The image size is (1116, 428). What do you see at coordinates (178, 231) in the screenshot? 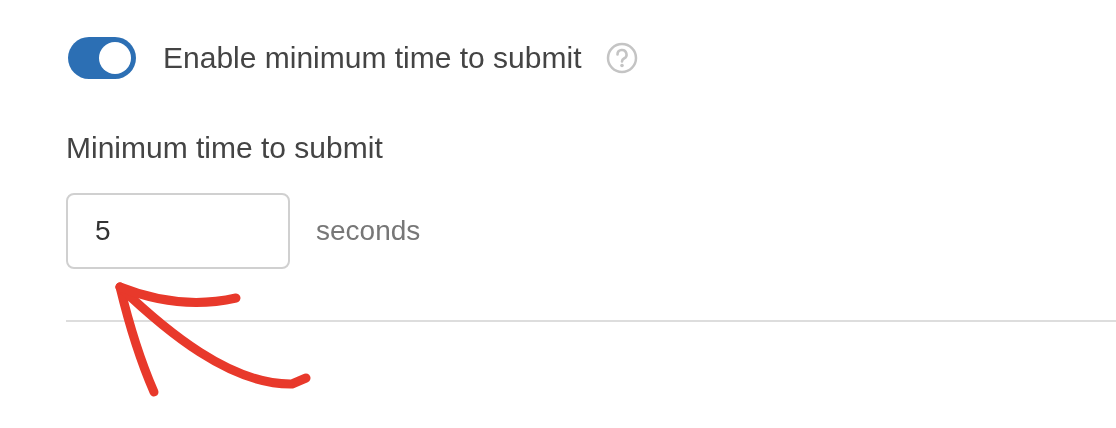
I see `number-input: 5` at bounding box center [178, 231].